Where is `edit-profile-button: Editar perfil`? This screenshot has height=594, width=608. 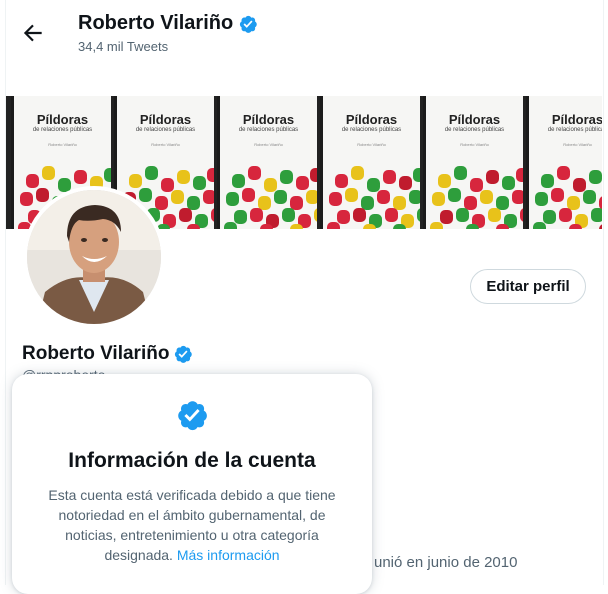 edit-profile-button: Editar perfil is located at coordinates (528, 286).